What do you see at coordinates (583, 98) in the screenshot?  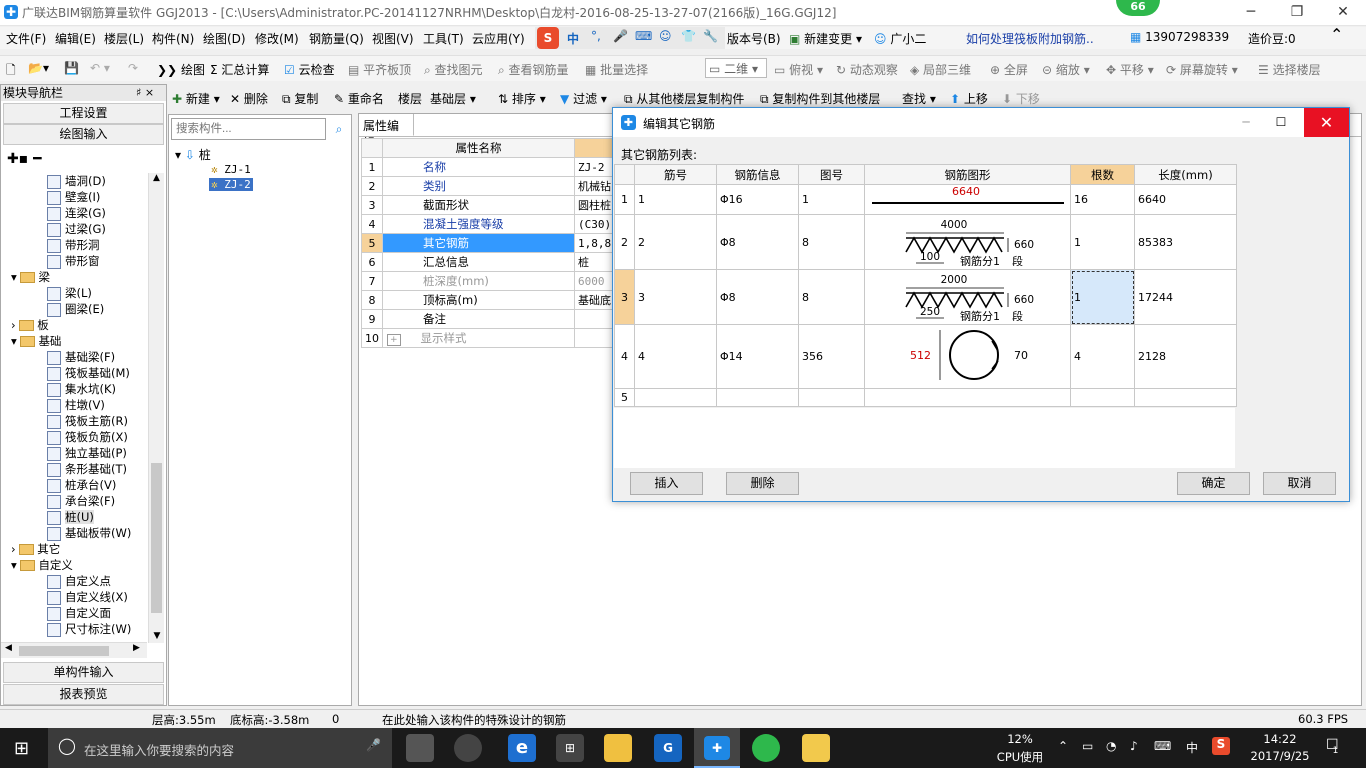 I see `filter-button: ▼ 过滤 ▾` at bounding box center [583, 98].